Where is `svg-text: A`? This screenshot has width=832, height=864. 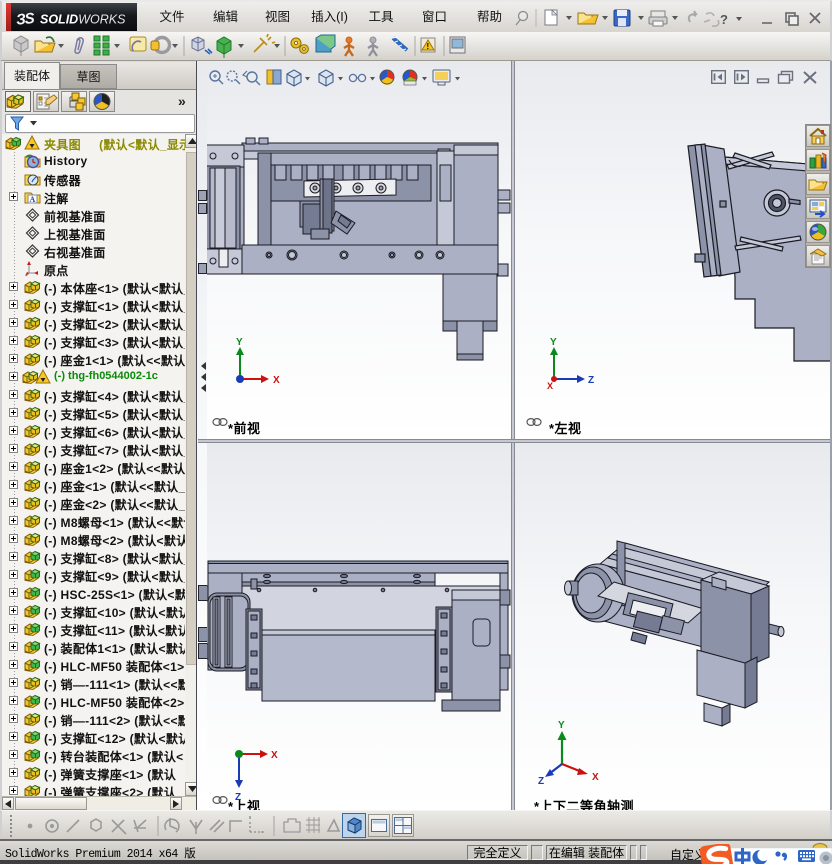 svg-text: A is located at coordinates (33, 199).